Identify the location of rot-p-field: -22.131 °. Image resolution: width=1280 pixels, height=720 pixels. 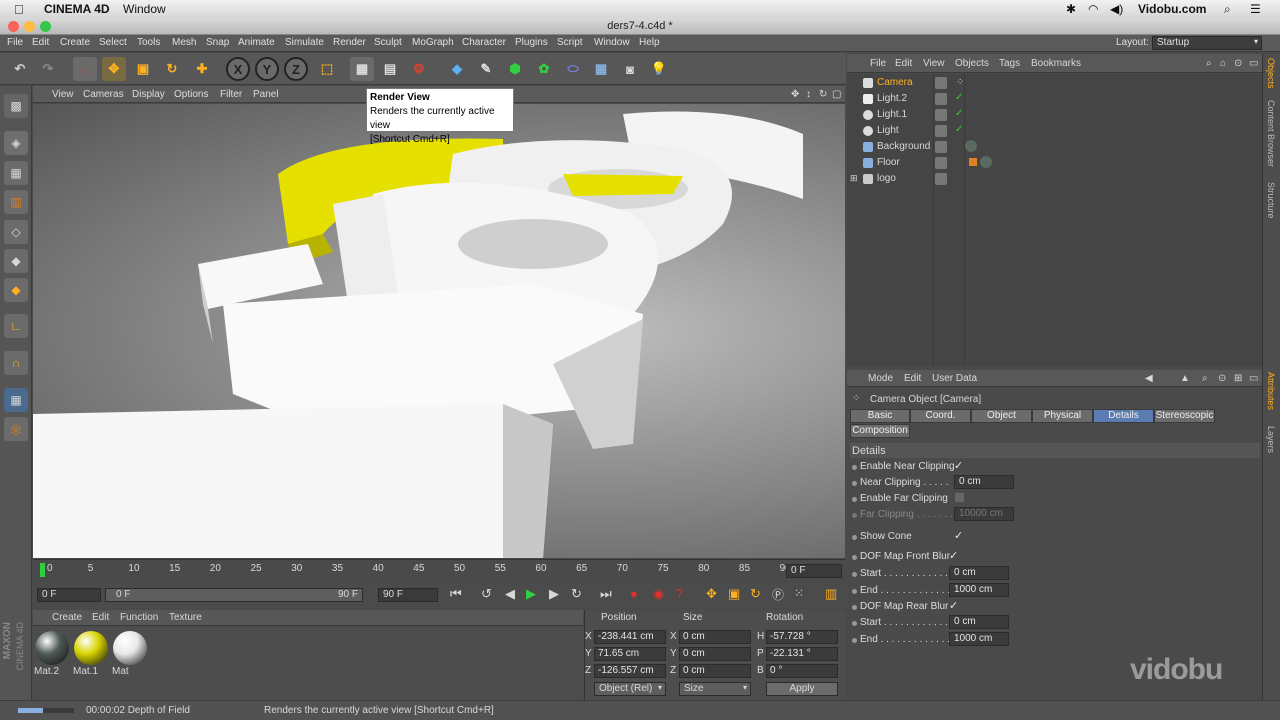
(802, 654).